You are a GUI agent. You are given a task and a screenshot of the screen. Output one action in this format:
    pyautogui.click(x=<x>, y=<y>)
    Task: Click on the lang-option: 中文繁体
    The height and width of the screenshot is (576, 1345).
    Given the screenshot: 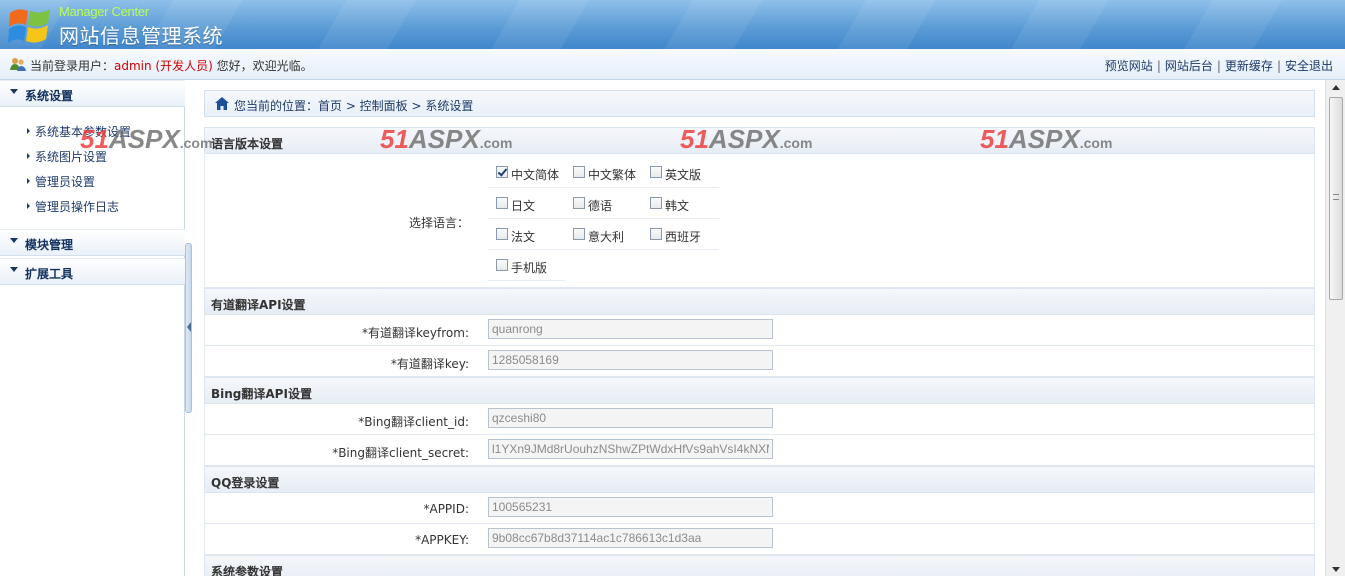 What is the action you would take?
    pyautogui.click(x=603, y=172)
    